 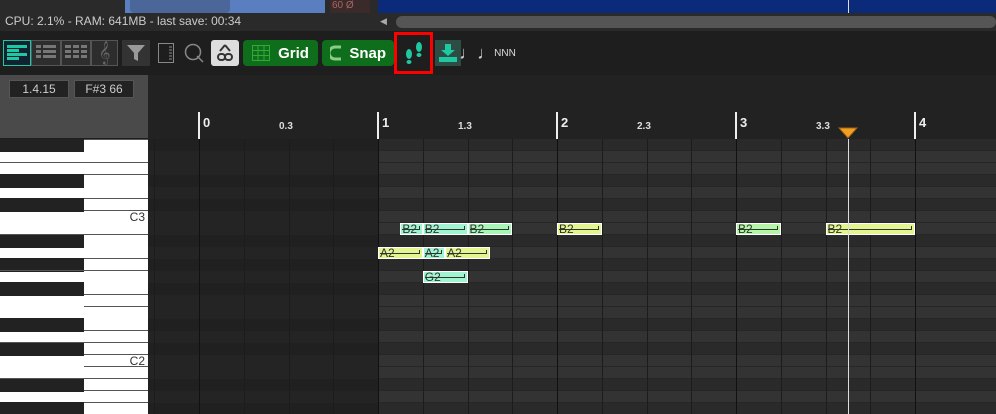 I want to click on arrangement-clip-inner, so click(x=180, y=6).